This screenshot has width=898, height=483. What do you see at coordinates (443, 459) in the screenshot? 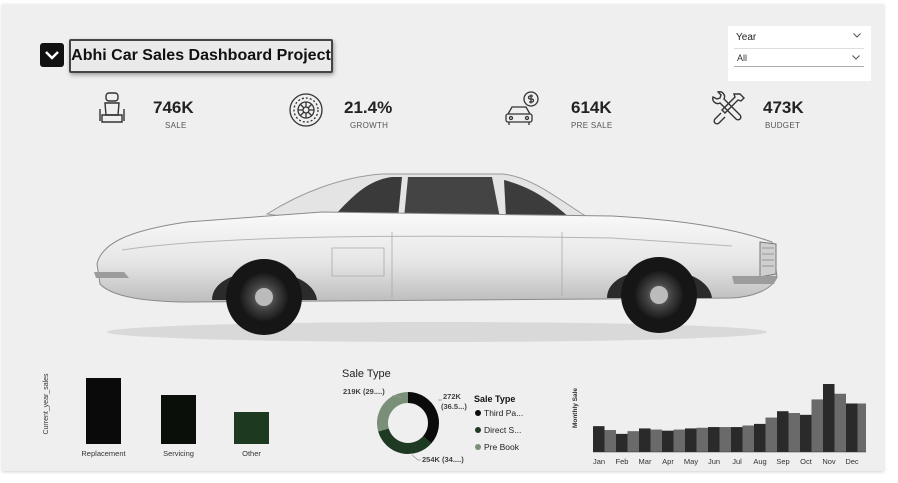
I see `slice-data-label: 254K (34....)` at bounding box center [443, 459].